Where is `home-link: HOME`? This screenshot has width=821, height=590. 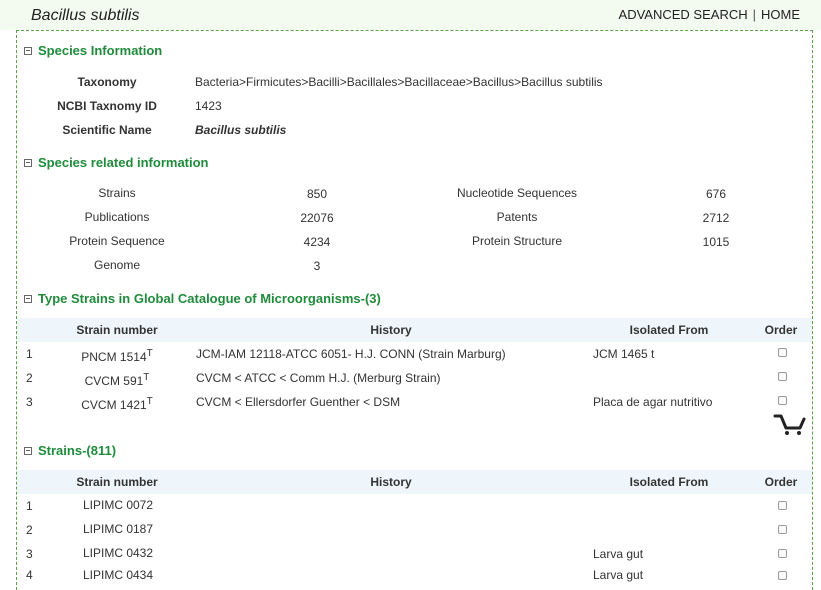
home-link: HOME is located at coordinates (780, 14).